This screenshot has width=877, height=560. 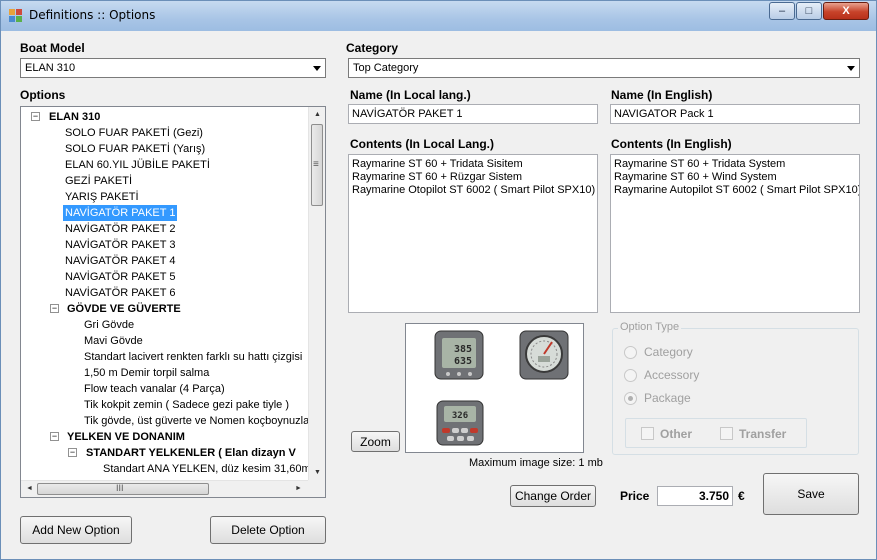 I want to click on delete-option-button: Delete Option, so click(x=268, y=530).